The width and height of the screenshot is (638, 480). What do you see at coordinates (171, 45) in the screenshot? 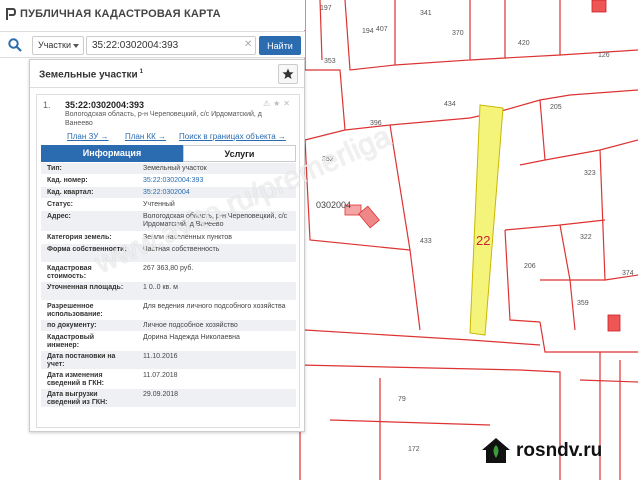
I see `search-input` at bounding box center [171, 45].